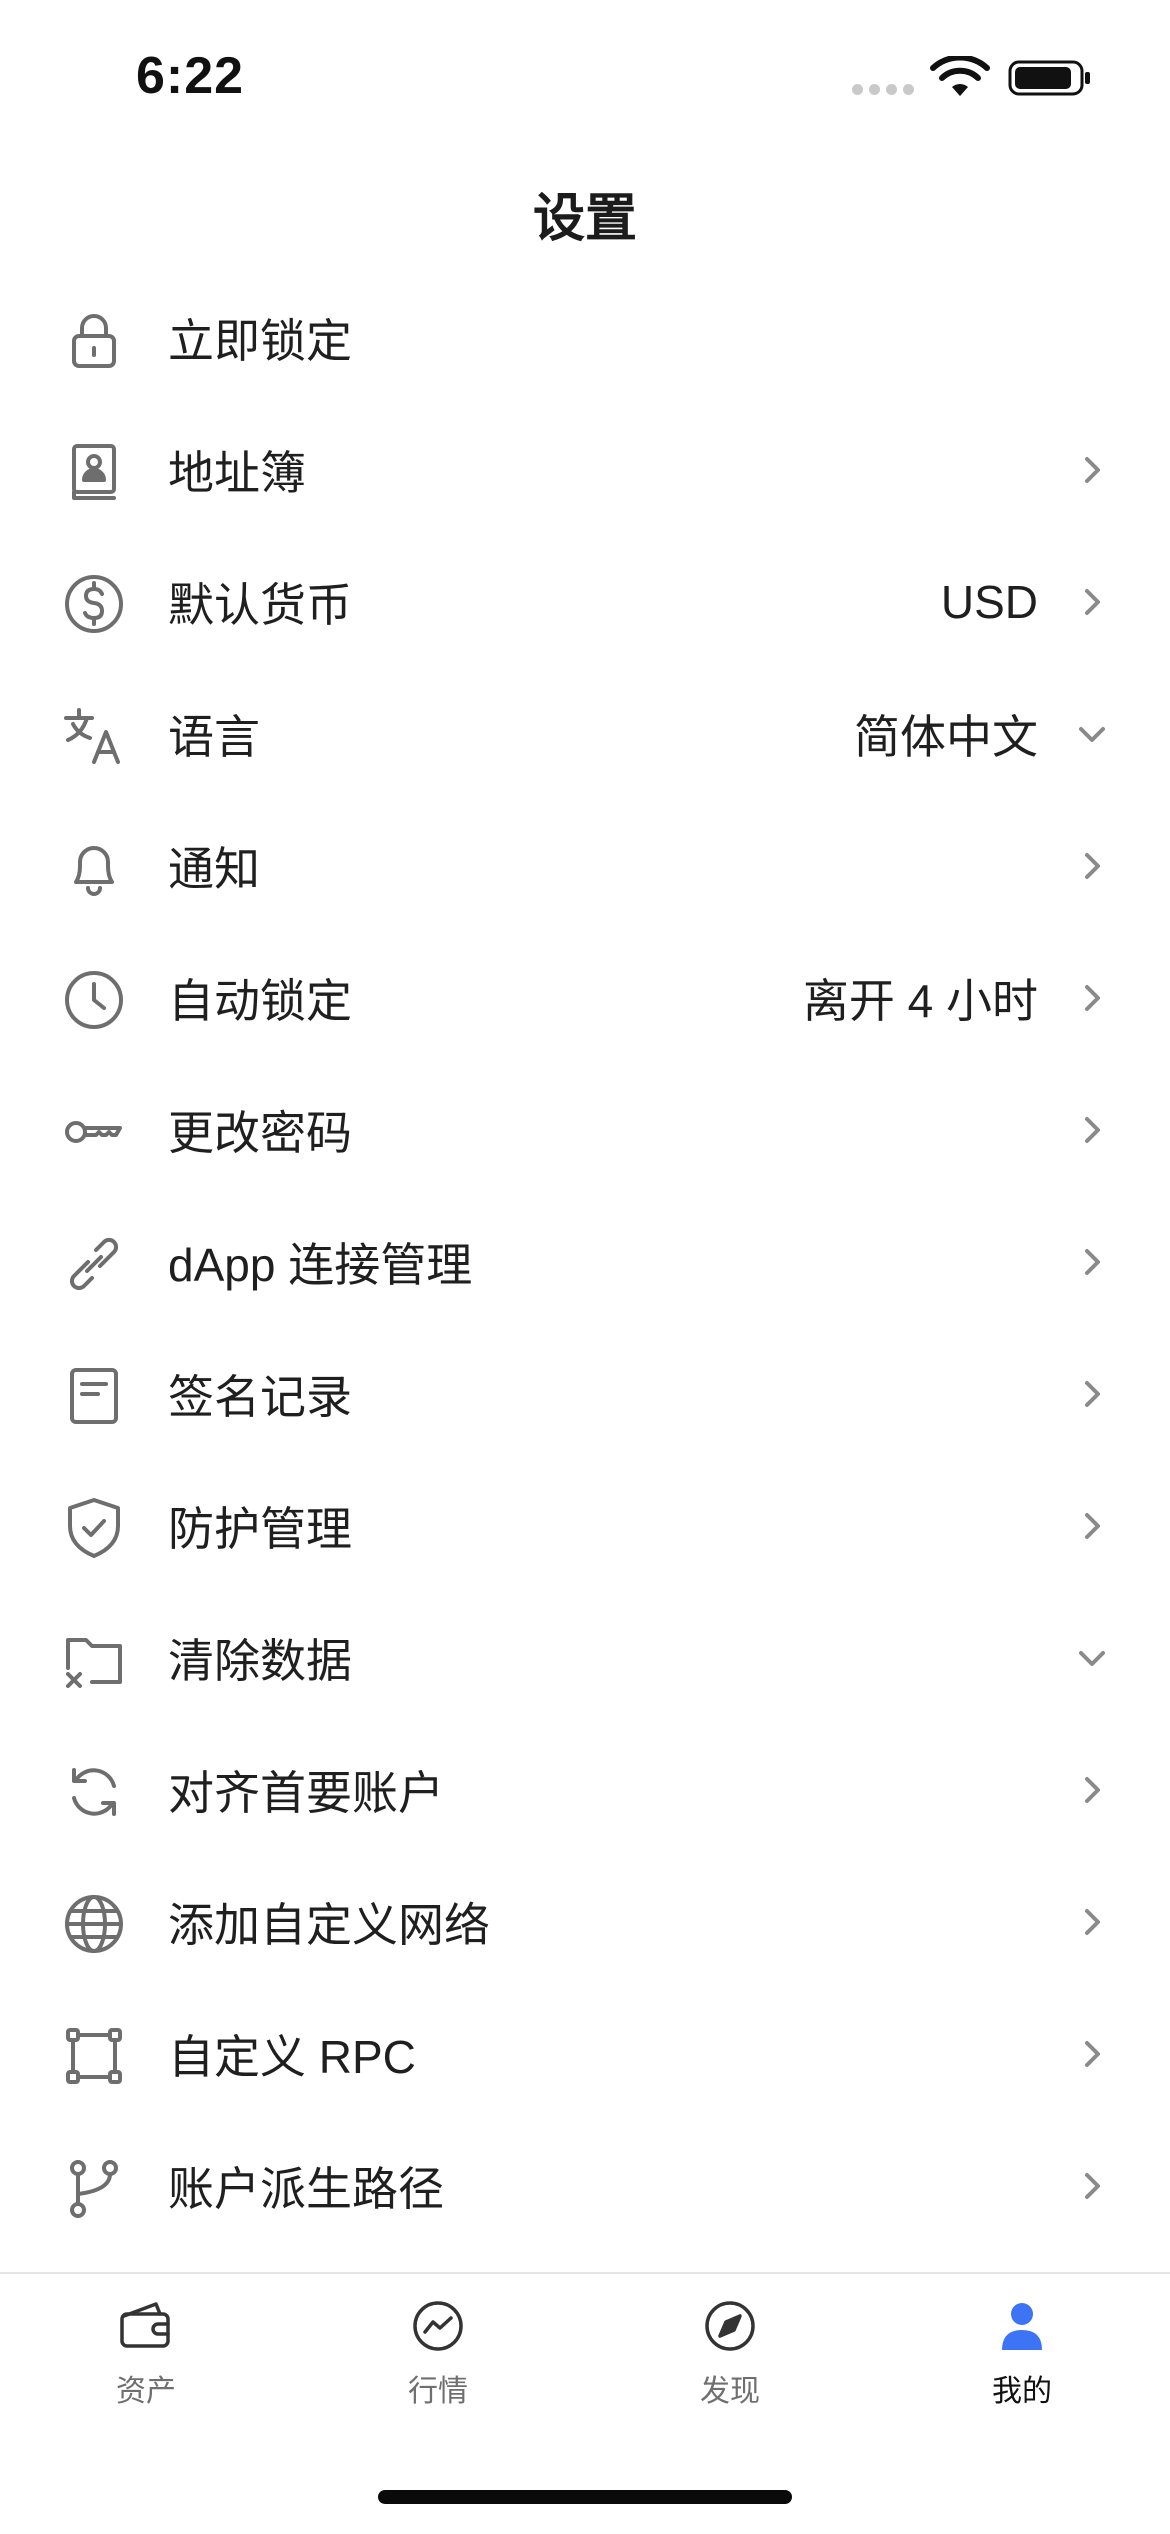 This screenshot has width=1170, height=2534. What do you see at coordinates (214, 737) in the screenshot?
I see `settings-row-label: 语言` at bounding box center [214, 737].